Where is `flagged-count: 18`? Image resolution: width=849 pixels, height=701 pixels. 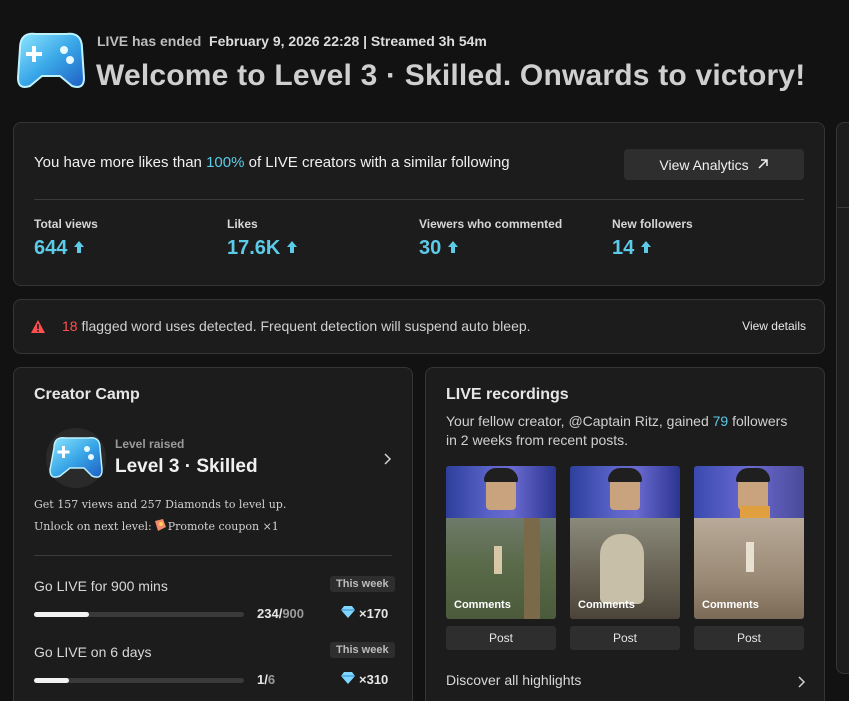
flagged-count: 18 is located at coordinates (70, 326).